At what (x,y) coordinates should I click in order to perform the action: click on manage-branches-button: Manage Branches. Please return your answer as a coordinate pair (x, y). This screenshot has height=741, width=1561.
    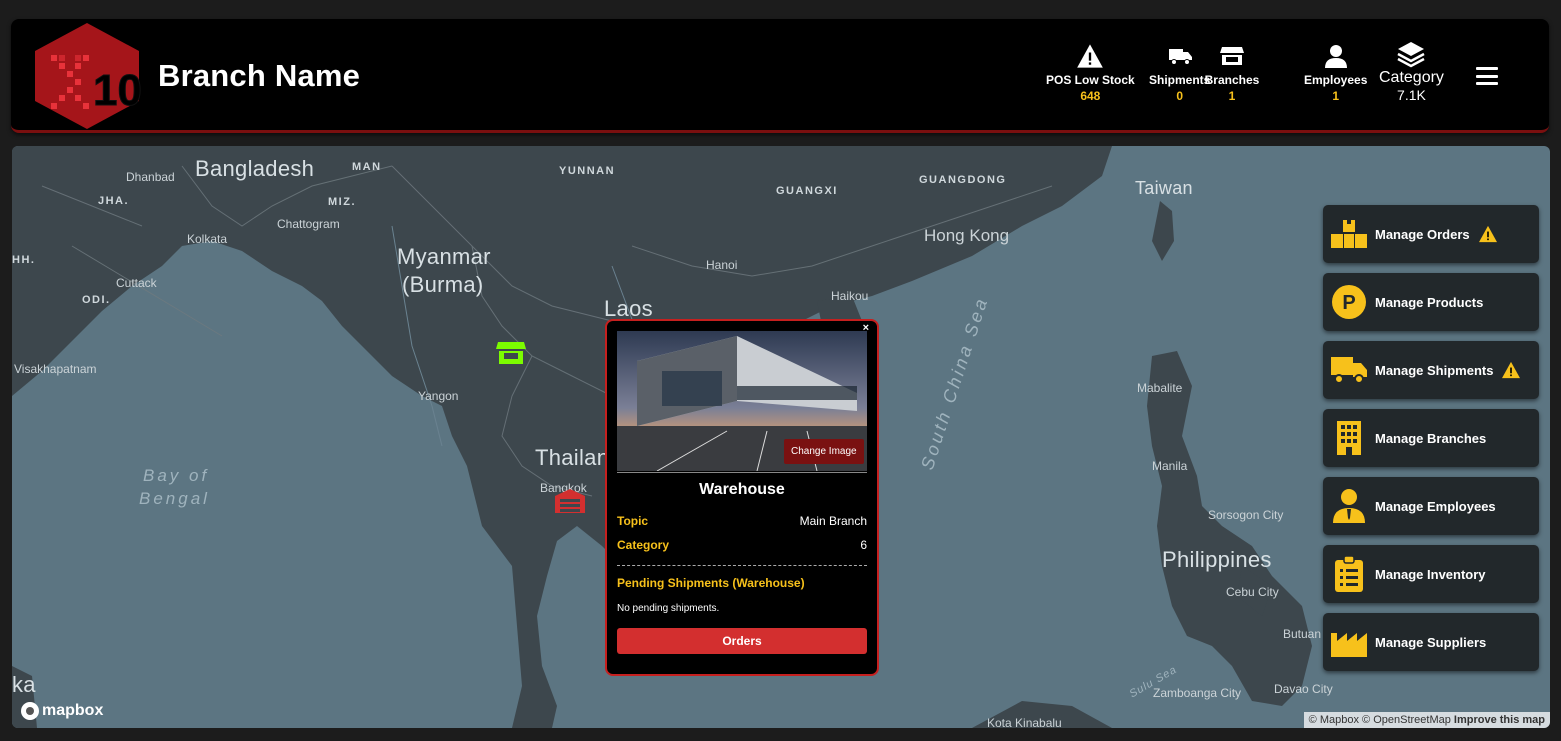
    Looking at the image, I should click on (1431, 438).